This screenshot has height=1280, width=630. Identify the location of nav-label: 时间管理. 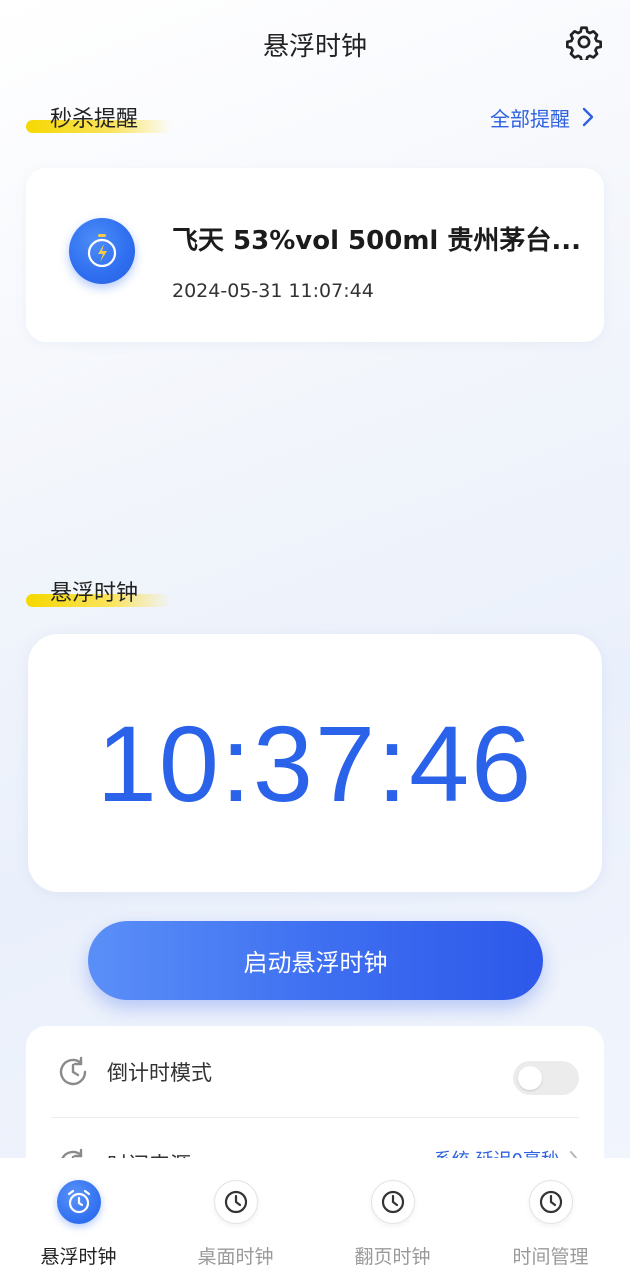
(550, 1257).